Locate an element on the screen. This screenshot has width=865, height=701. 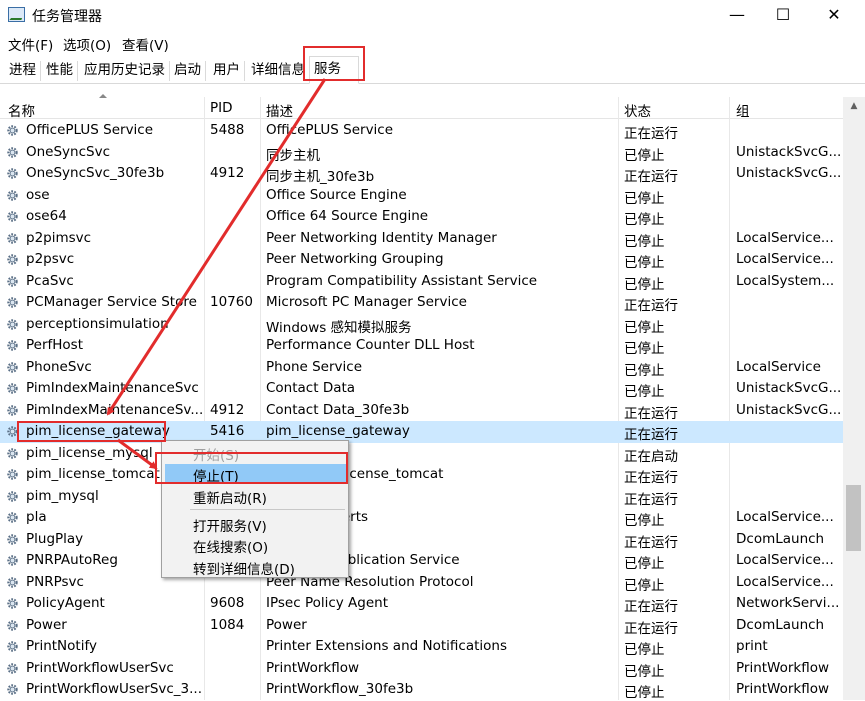
annotation-arrows is located at coordinates (216, 274).